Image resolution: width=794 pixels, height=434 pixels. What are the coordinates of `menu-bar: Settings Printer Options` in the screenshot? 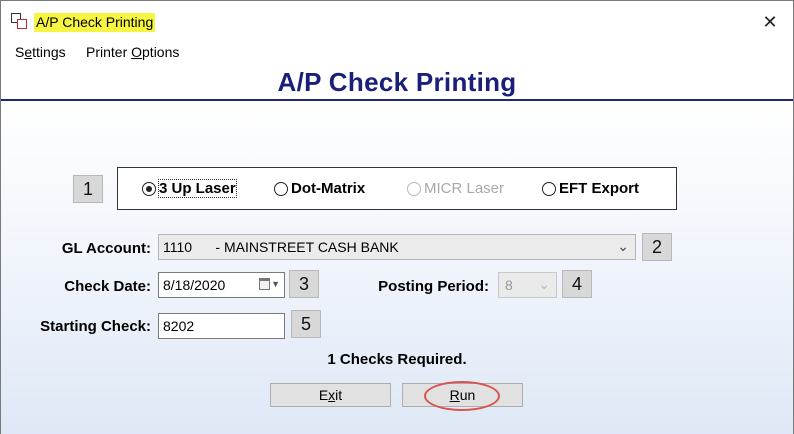 It's located at (397, 52).